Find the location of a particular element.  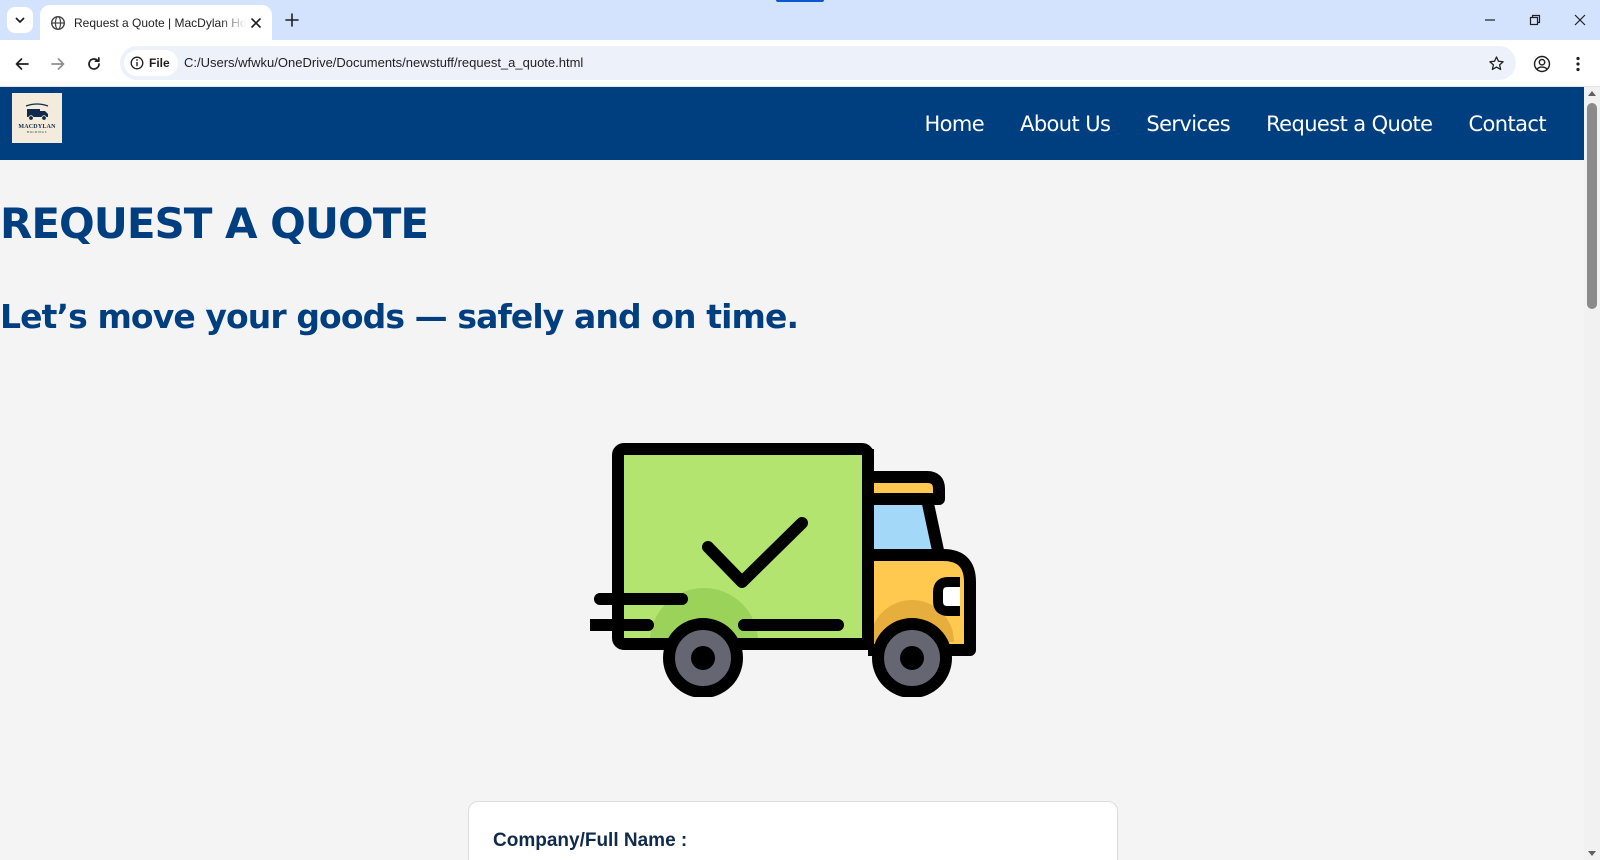

back-arrow-icon is located at coordinates (22, 64).